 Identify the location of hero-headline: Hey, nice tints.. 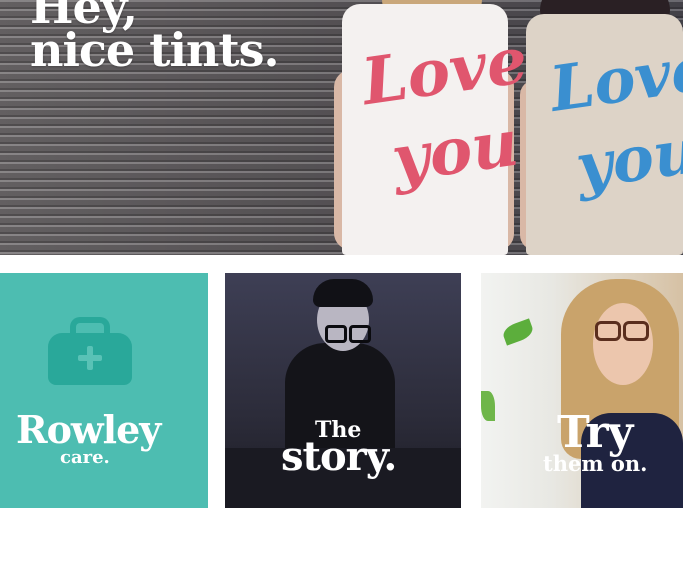
(155, 36).